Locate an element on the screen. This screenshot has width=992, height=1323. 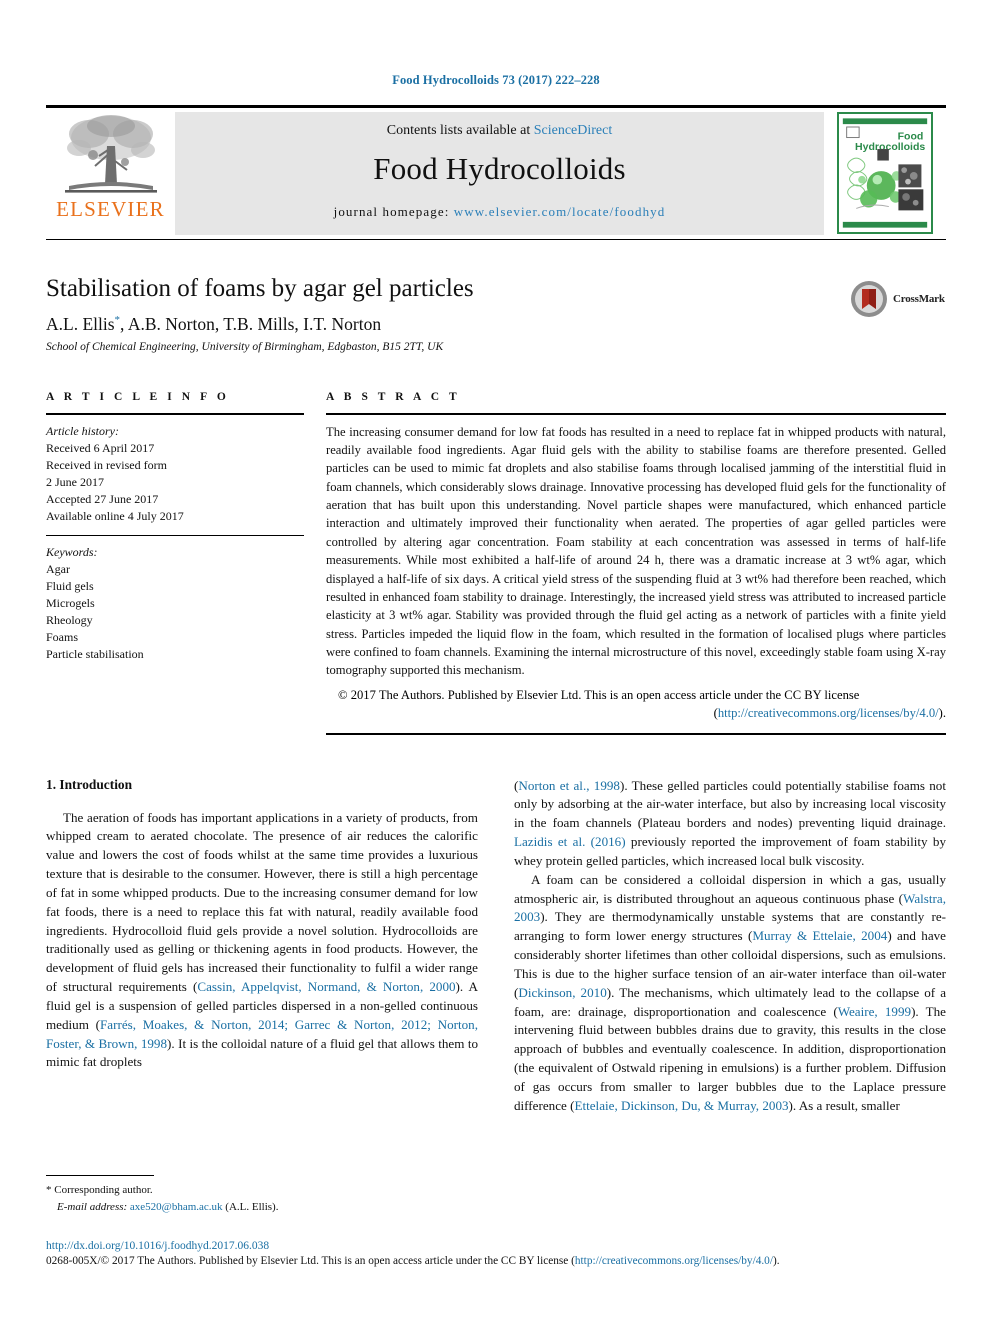
running-head: Food Hydrocolloids 73 (2017) 222–228 is located at coordinates (496, 80).